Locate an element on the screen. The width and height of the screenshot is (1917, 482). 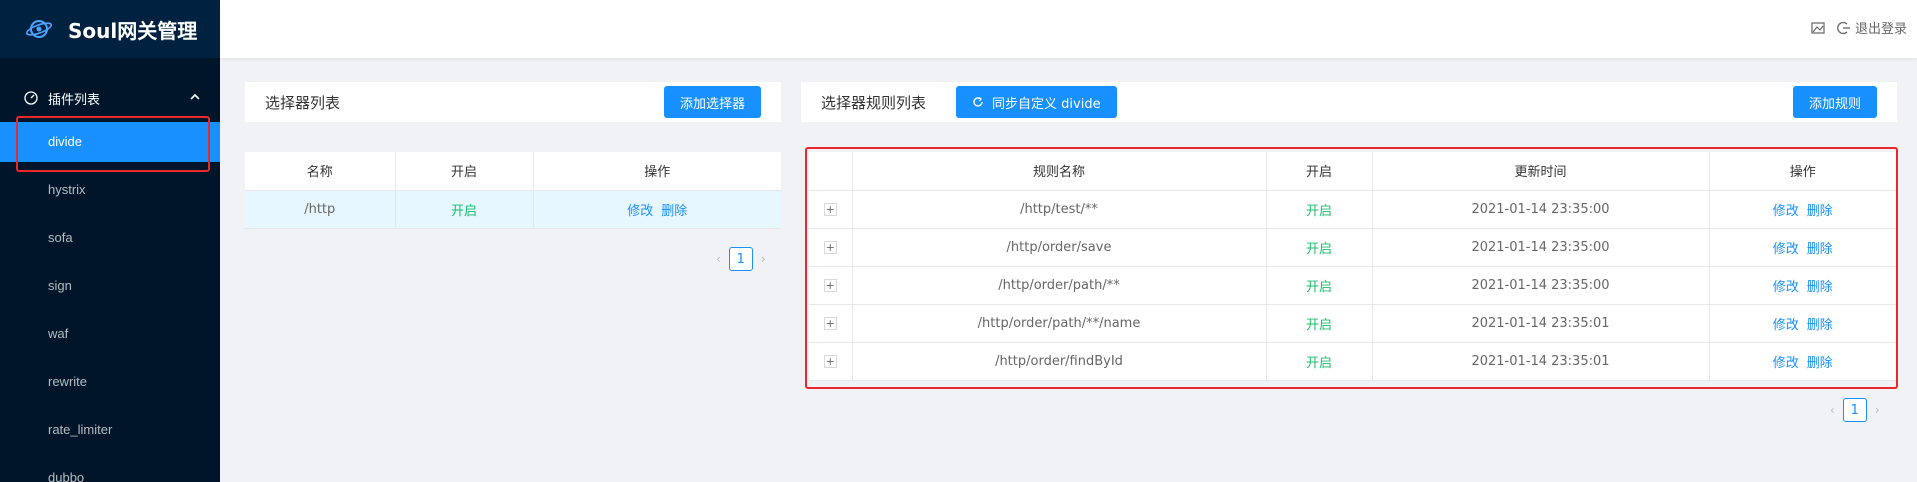
col-expand is located at coordinates (831, 171).